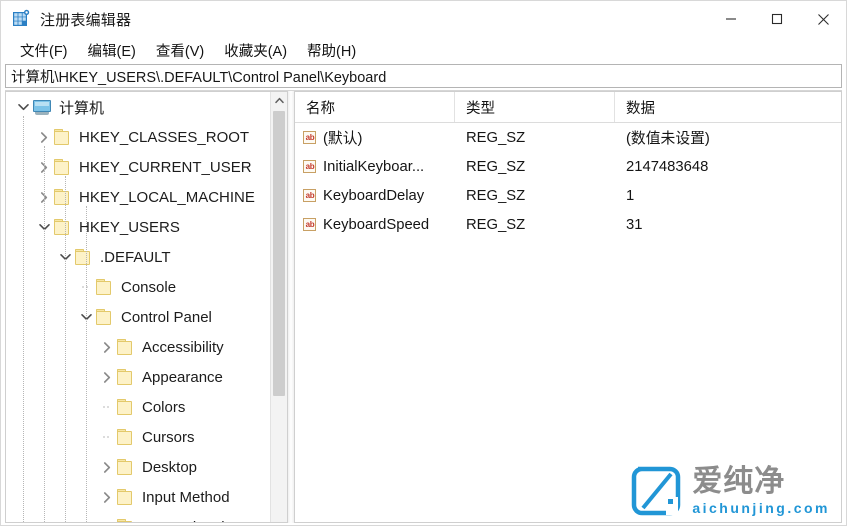  Describe the element at coordinates (568, 195) in the screenshot. I see `table-row: ab KeyboardDelay REG_SZ 1` at that location.